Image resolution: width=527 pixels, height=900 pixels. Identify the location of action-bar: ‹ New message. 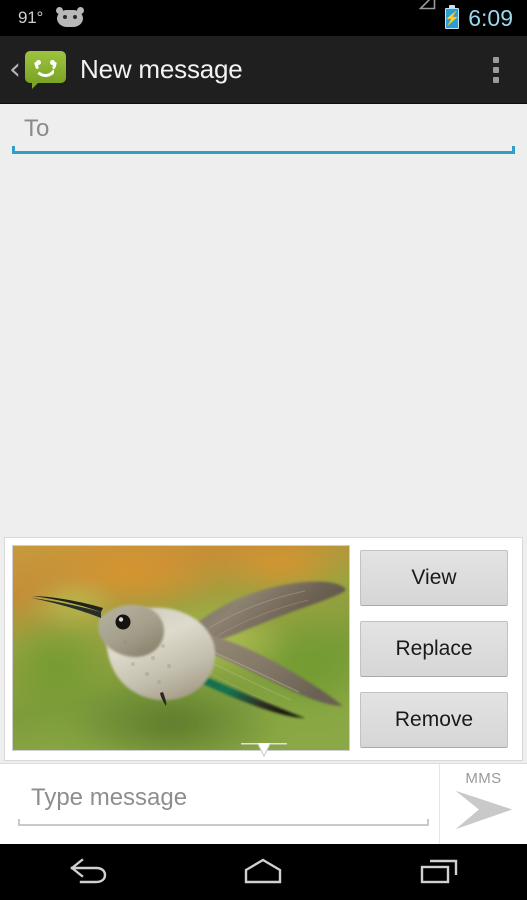
(263, 70).